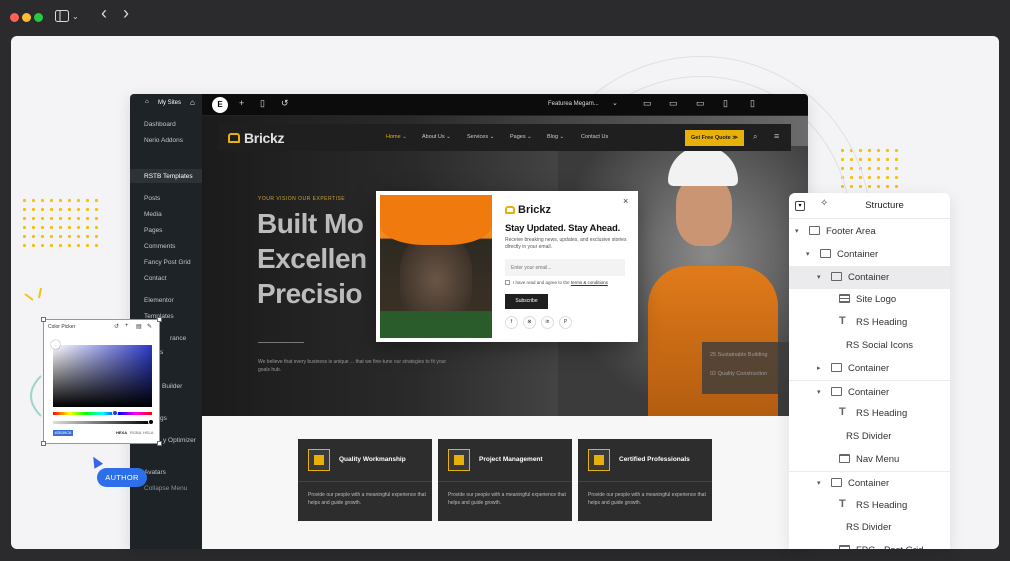  Describe the element at coordinates (115, 413) in the screenshot. I see `hue-knob` at that location.